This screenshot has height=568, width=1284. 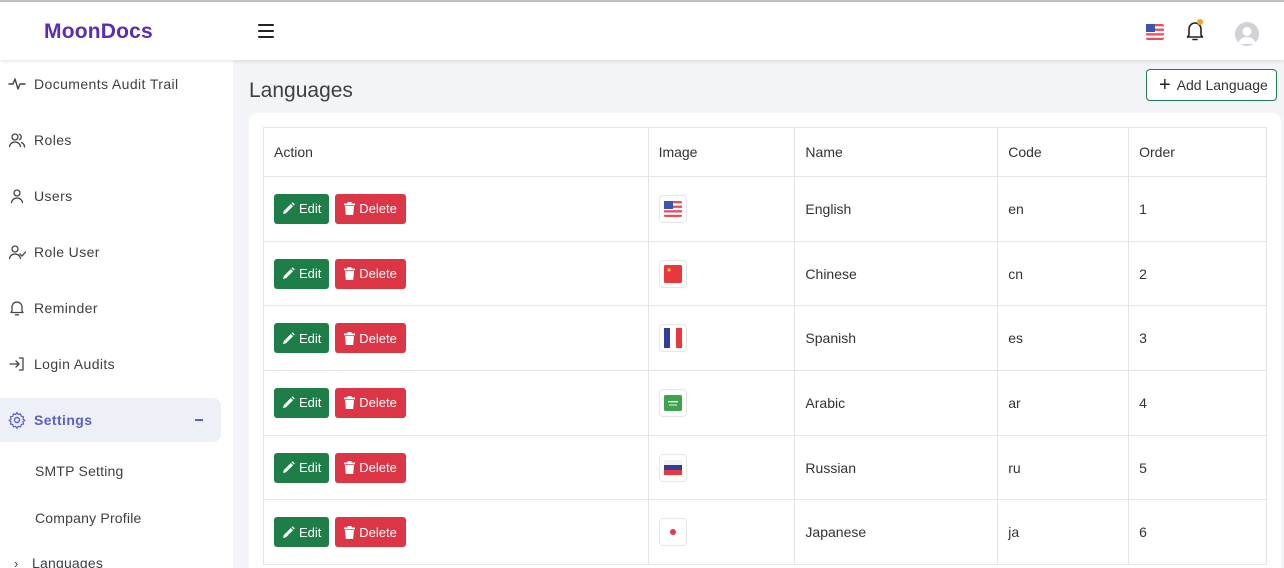 What do you see at coordinates (116, 364) in the screenshot?
I see `sidebar-item-login-audits: Login Audits` at bounding box center [116, 364].